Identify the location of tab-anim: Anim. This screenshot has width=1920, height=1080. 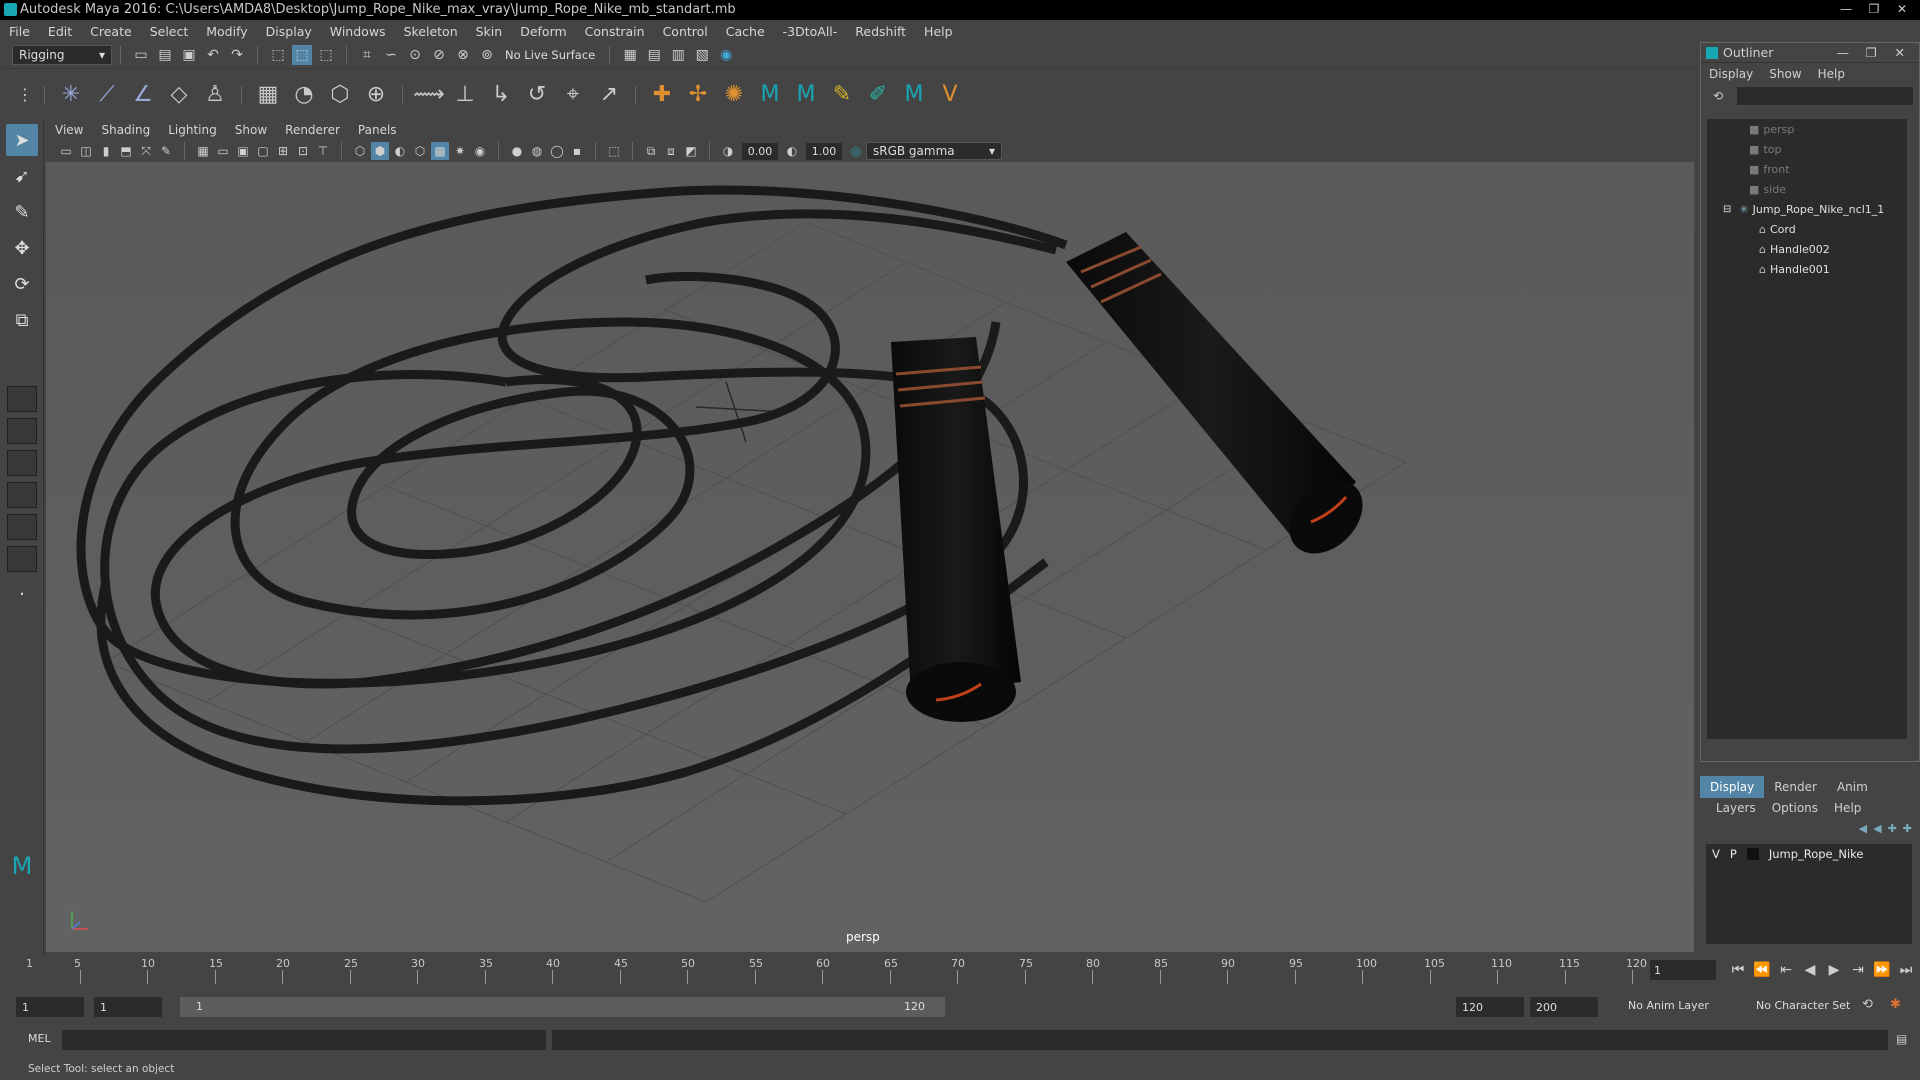
(1852, 787).